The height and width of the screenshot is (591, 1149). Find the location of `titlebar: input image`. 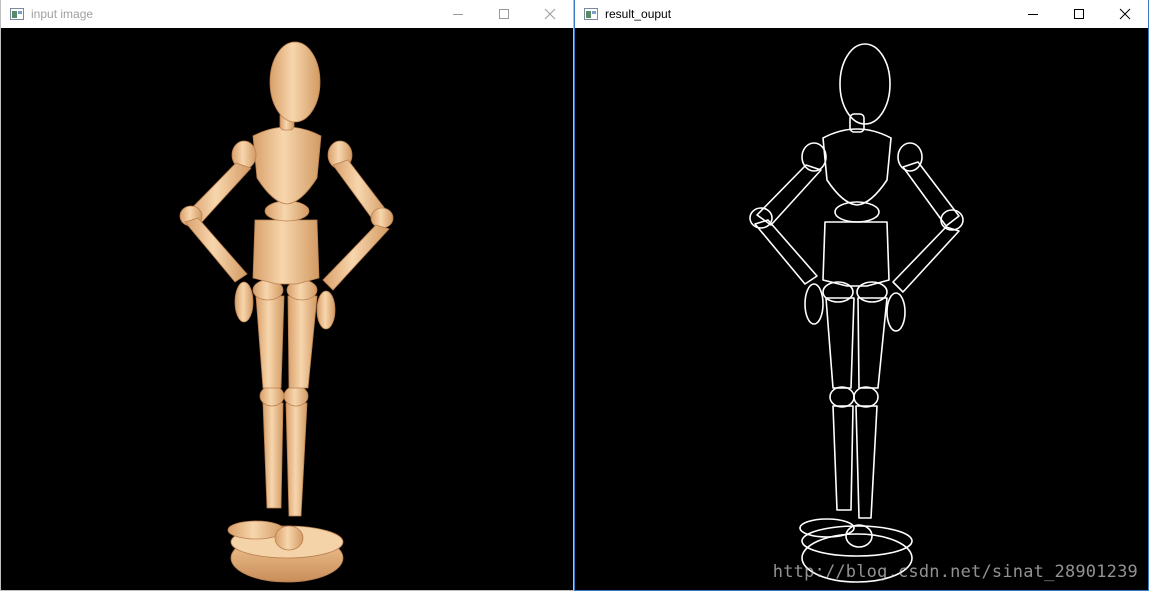

titlebar: input image is located at coordinates (287, 14).